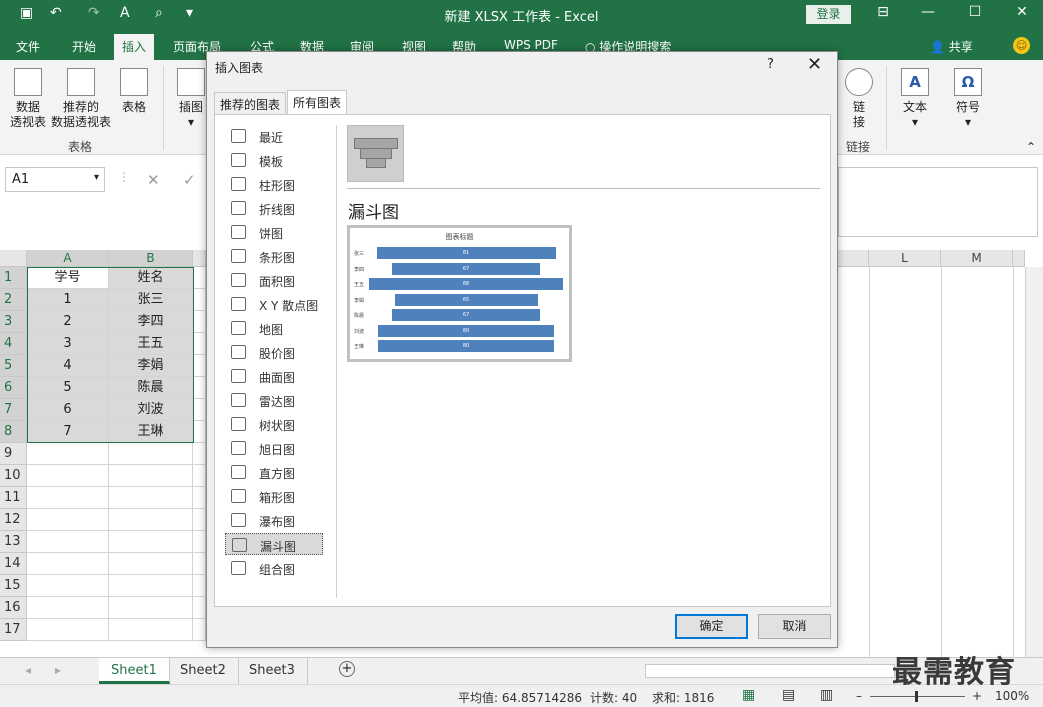 The height and width of the screenshot is (707, 1043). I want to click on link-button: 链 接, so click(859, 99).